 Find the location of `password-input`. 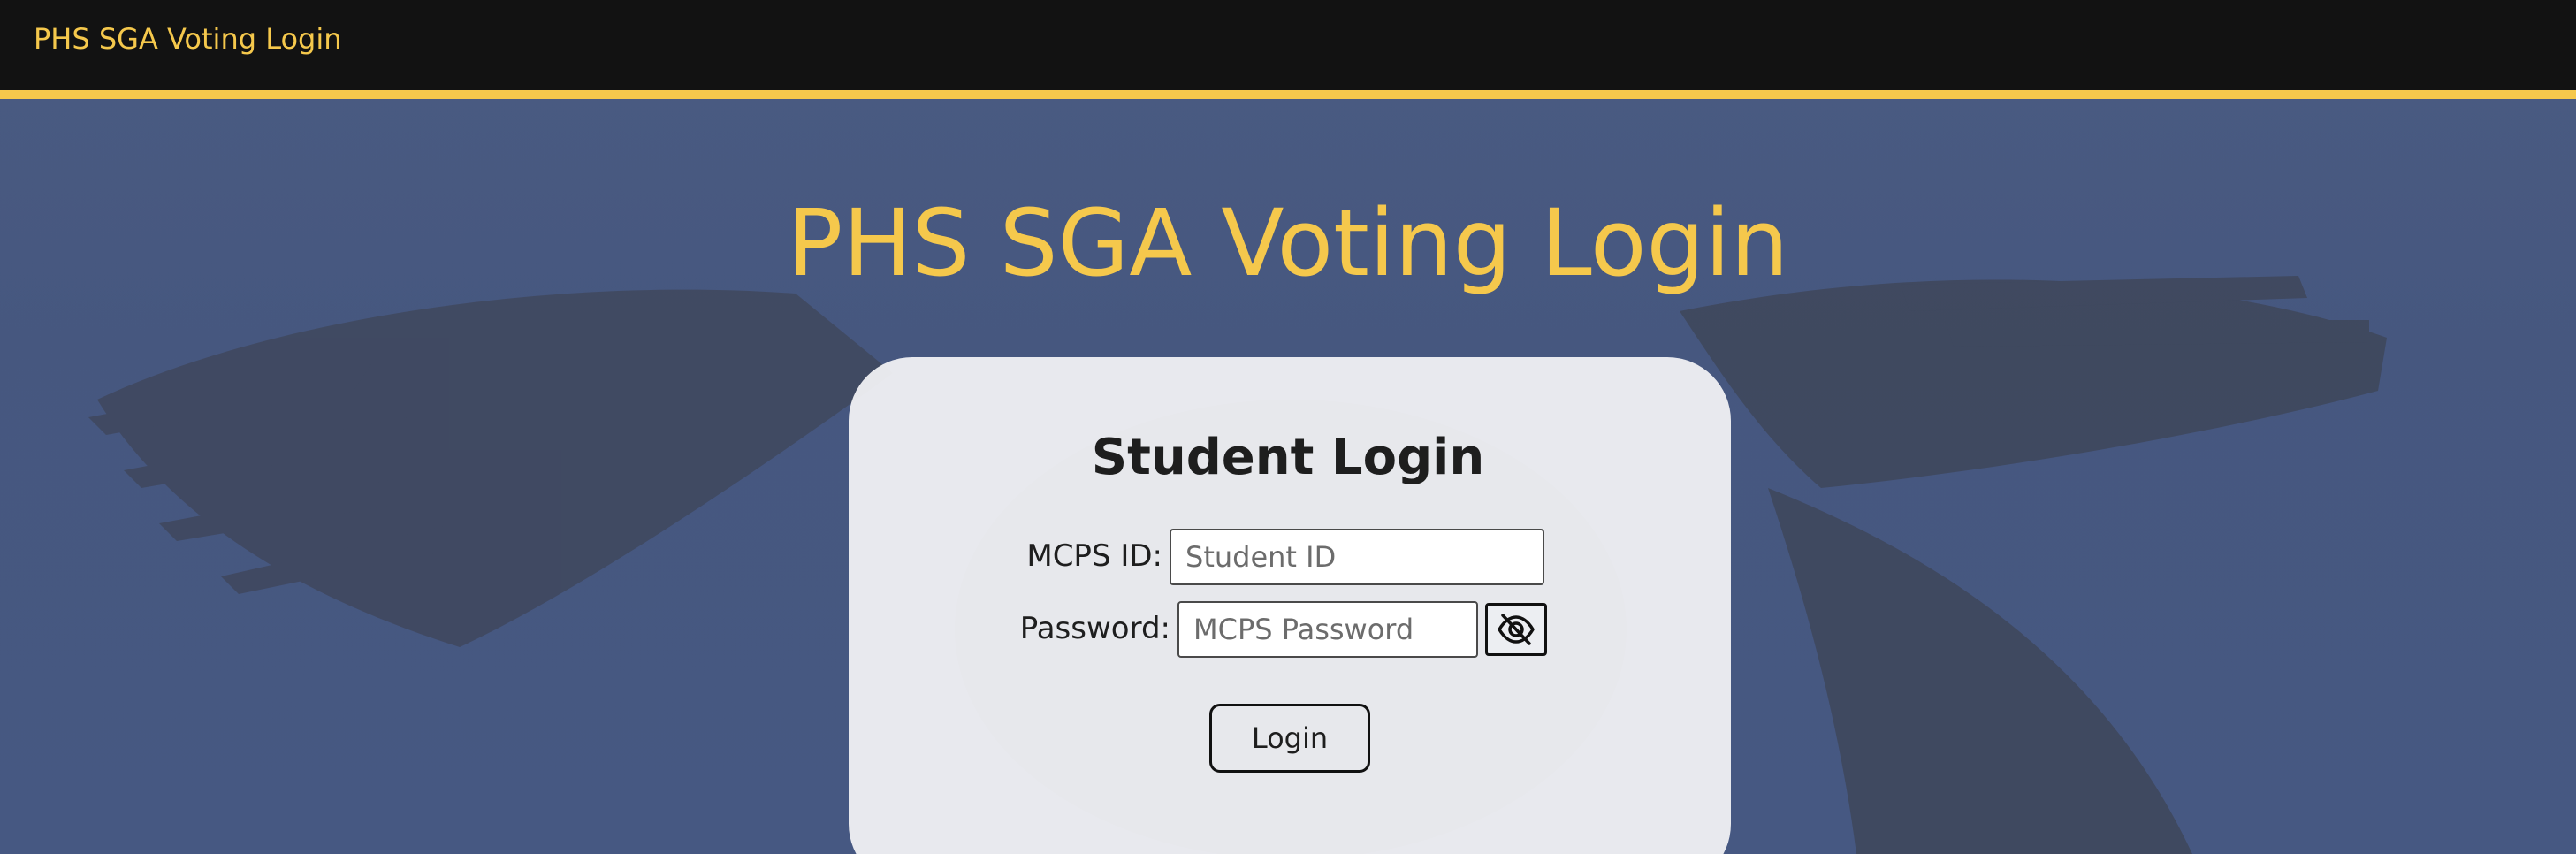

password-input is located at coordinates (1327, 629).